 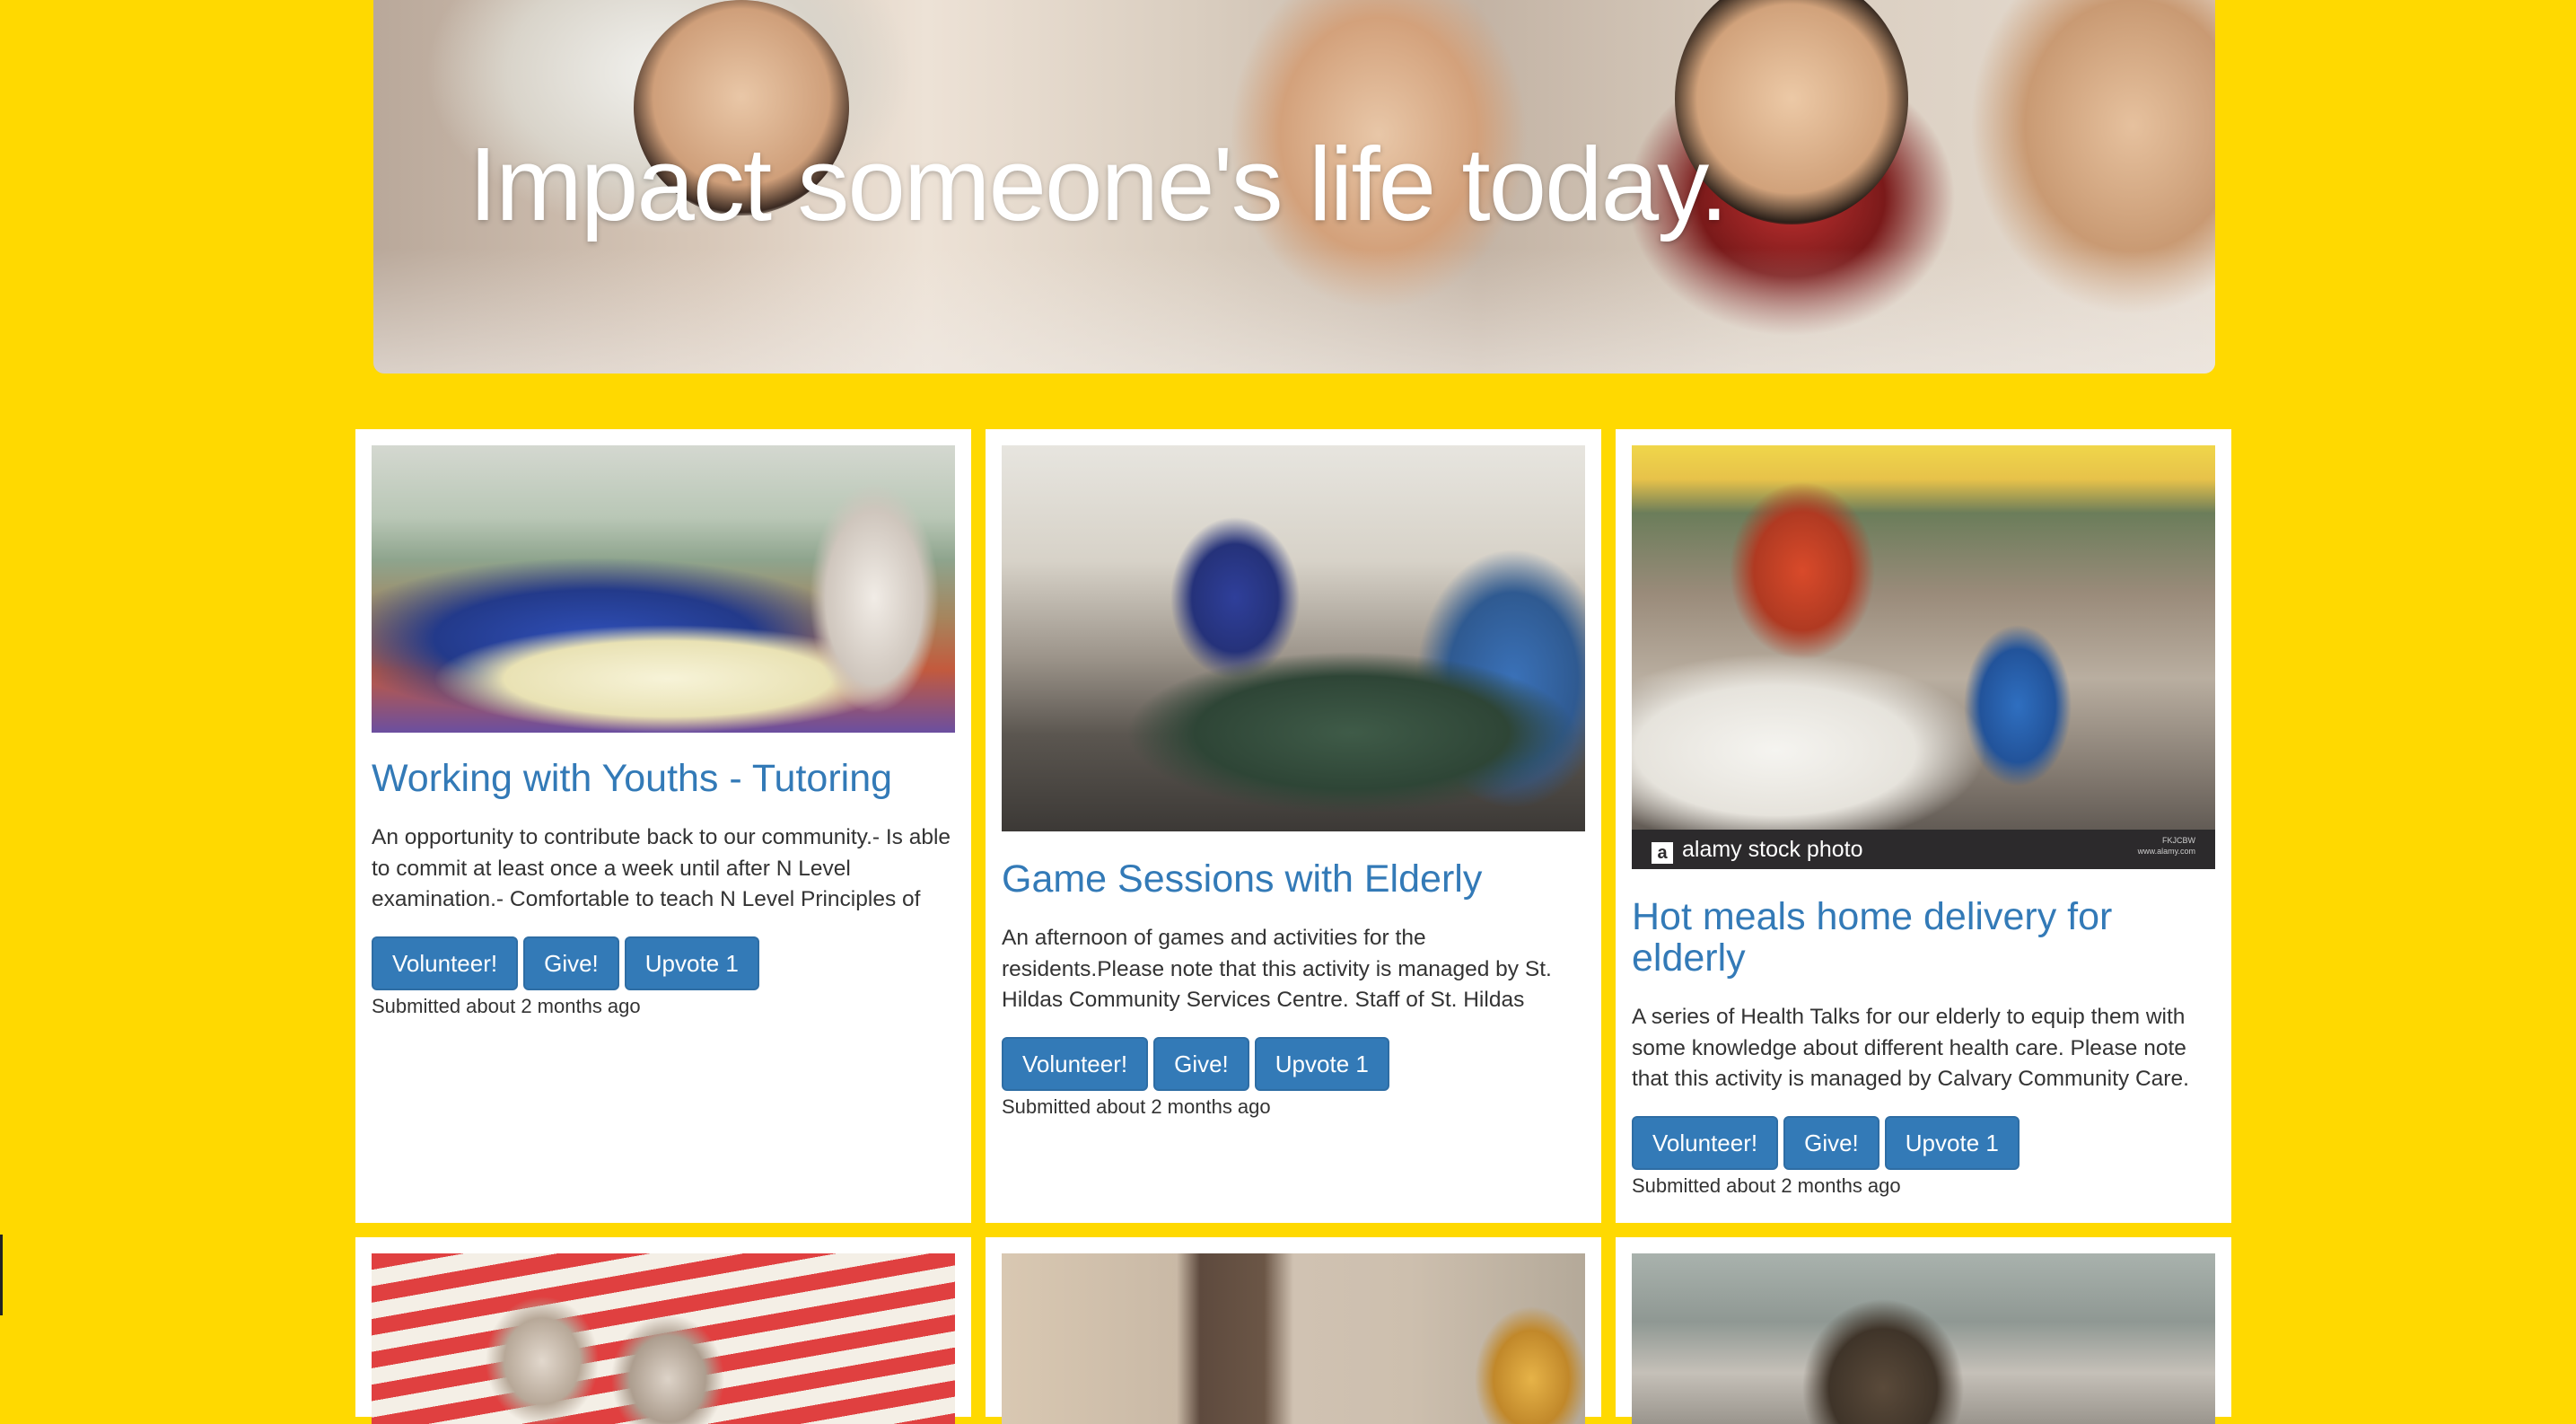 What do you see at coordinates (1772, 849) in the screenshot?
I see `alamy-label: alamy stock photo` at bounding box center [1772, 849].